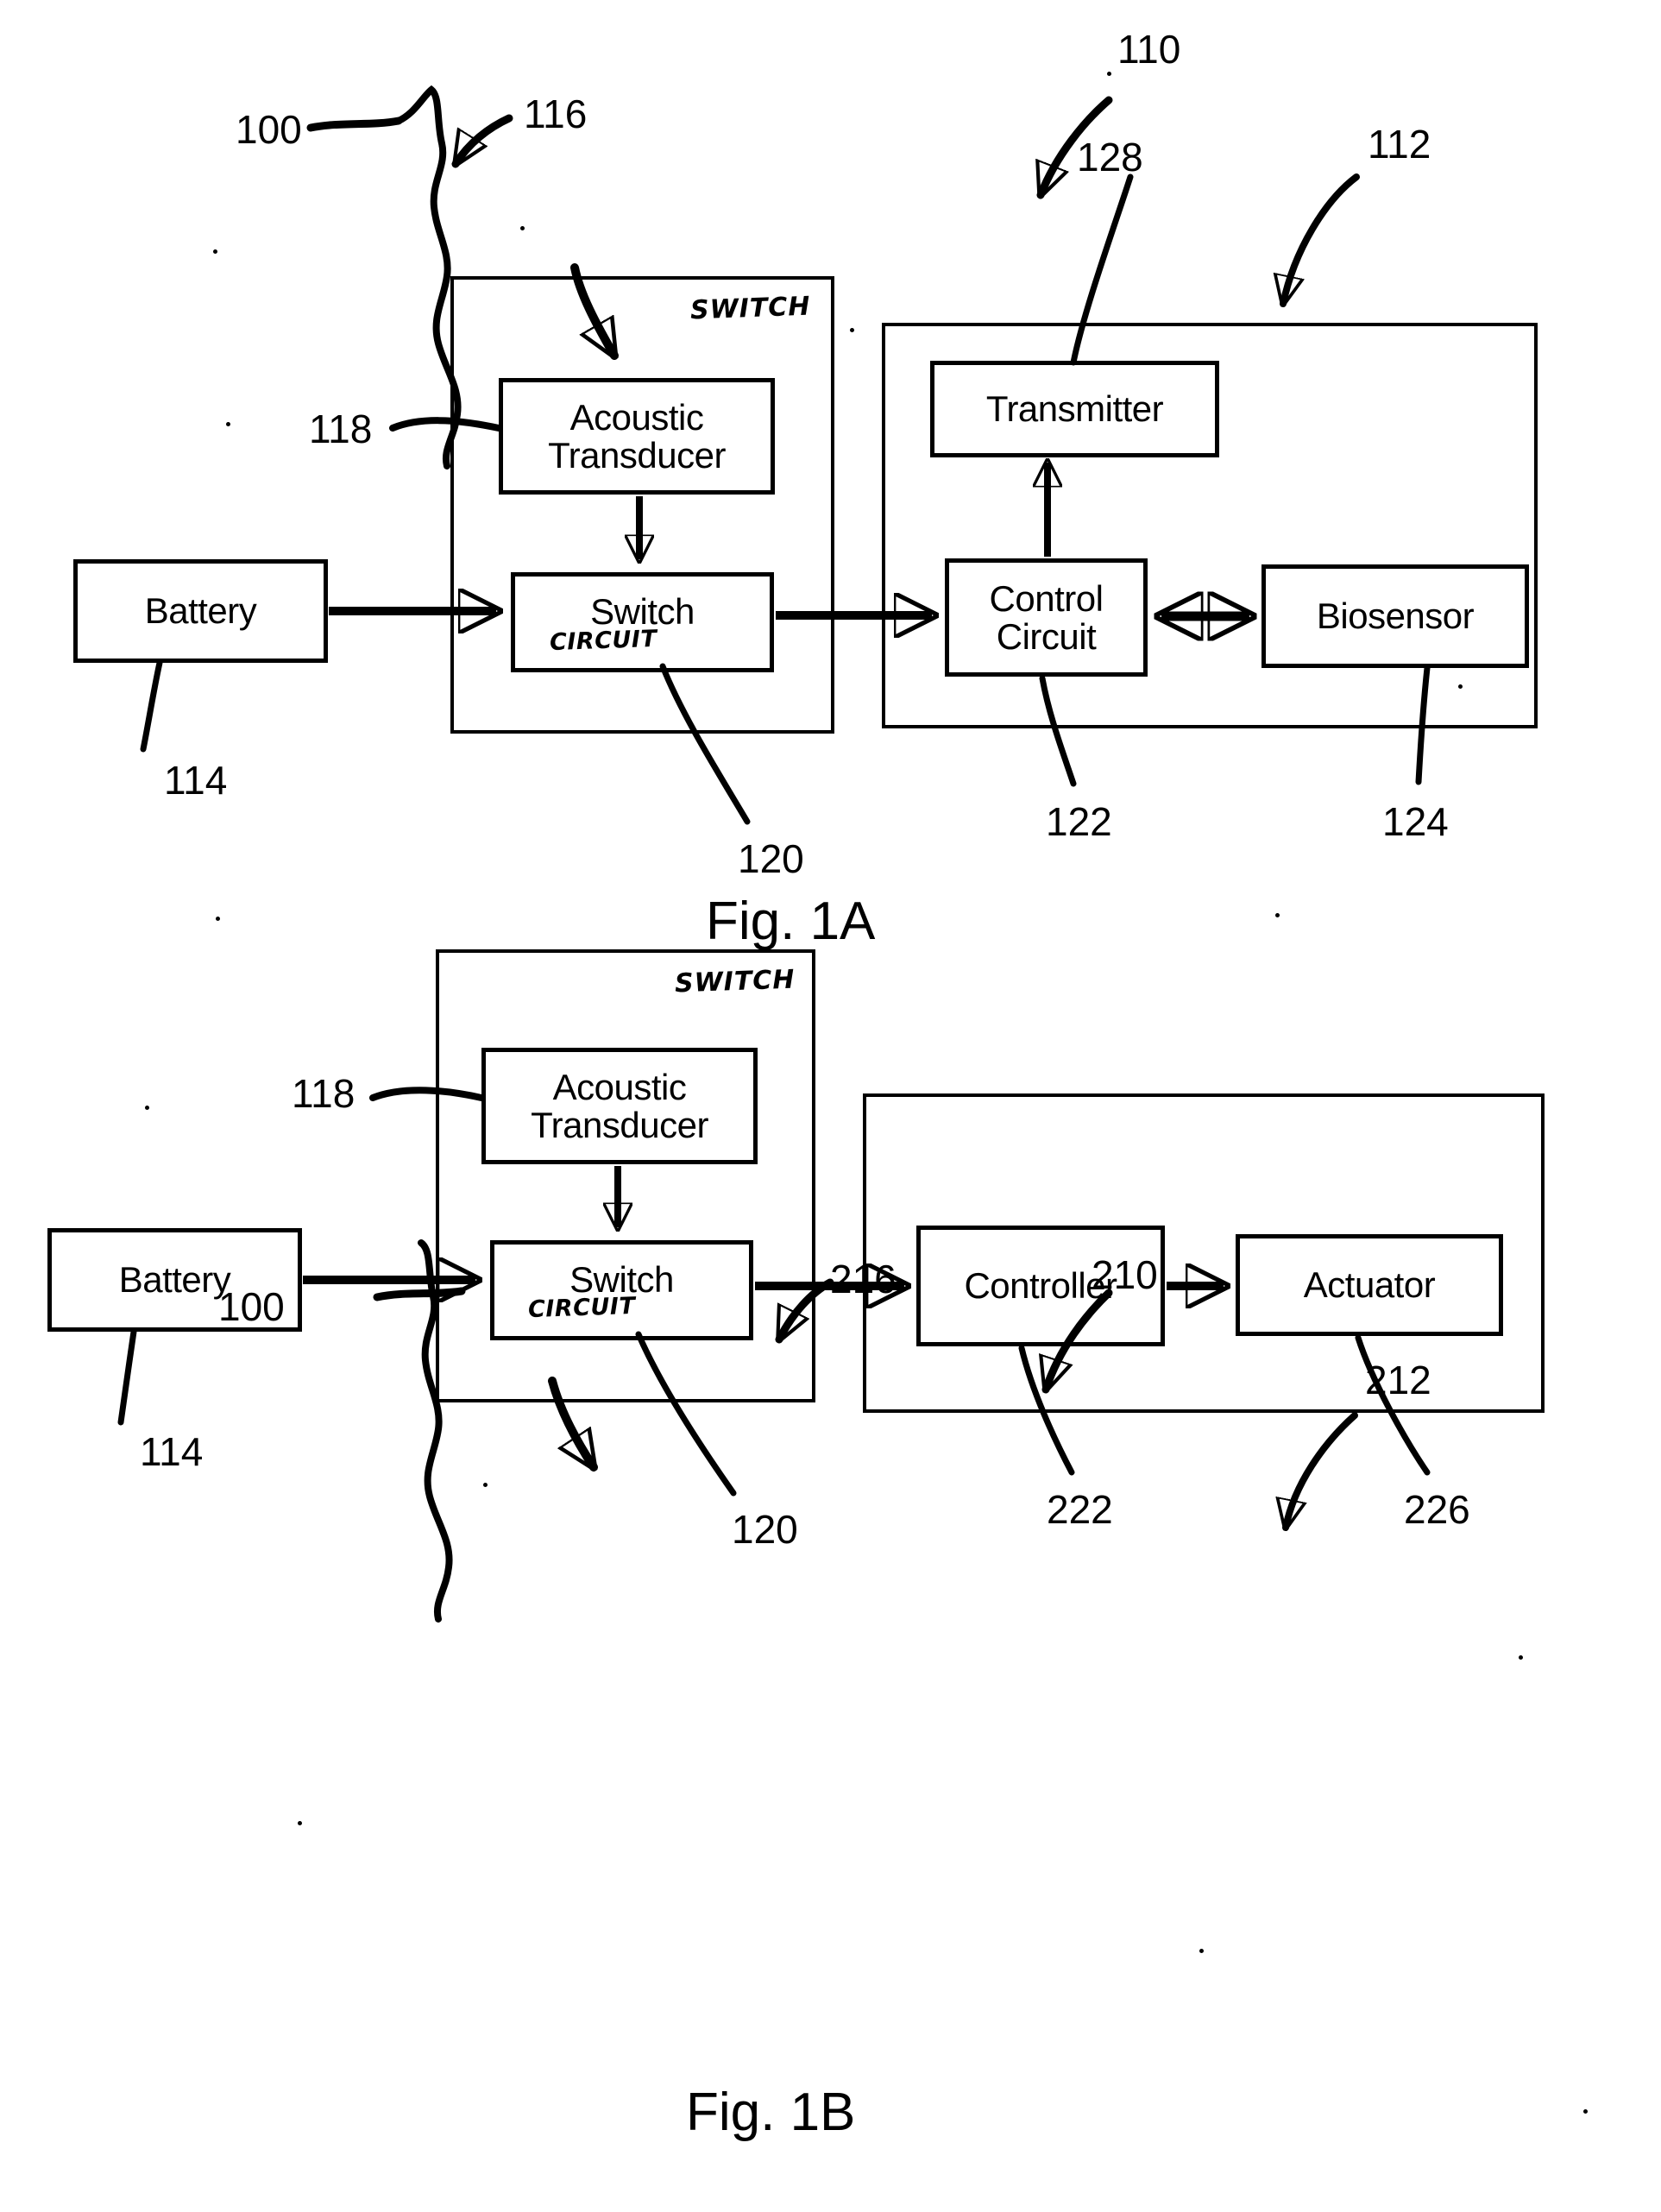 Image resolution: width=1661 pixels, height=2212 pixels. What do you see at coordinates (863, 1279) in the screenshot?
I see `fig1b-ref-216-visible: 216` at bounding box center [863, 1279].